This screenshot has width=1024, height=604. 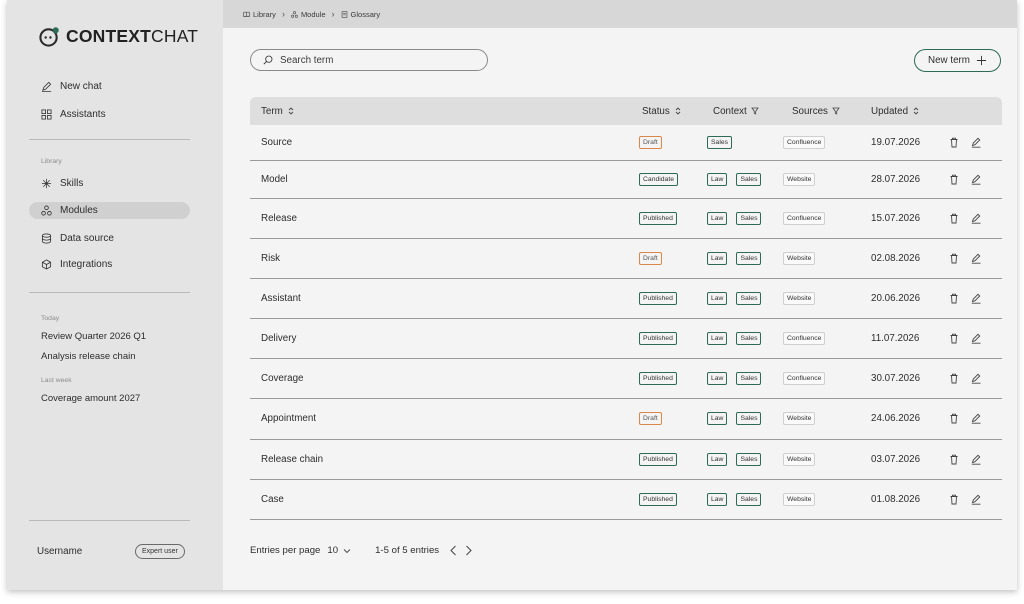 I want to click on source-badge: Confluence, so click(x=804, y=142).